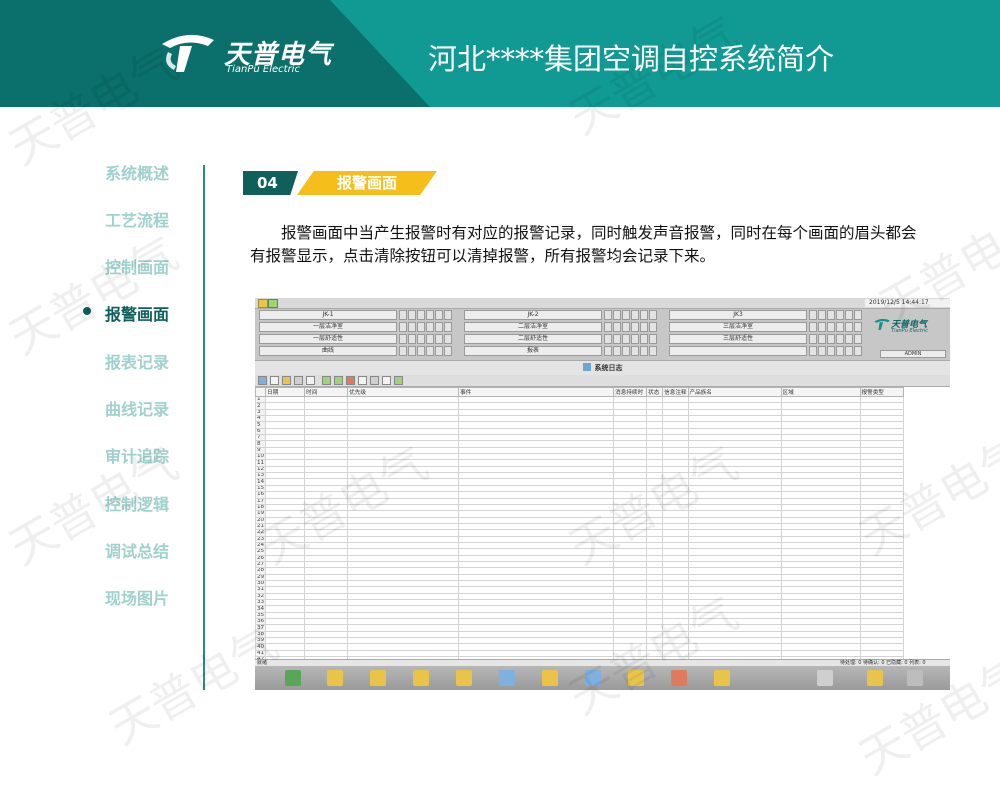  What do you see at coordinates (93, 295) in the screenshot?
I see `watermark: 天普电气` at bounding box center [93, 295].